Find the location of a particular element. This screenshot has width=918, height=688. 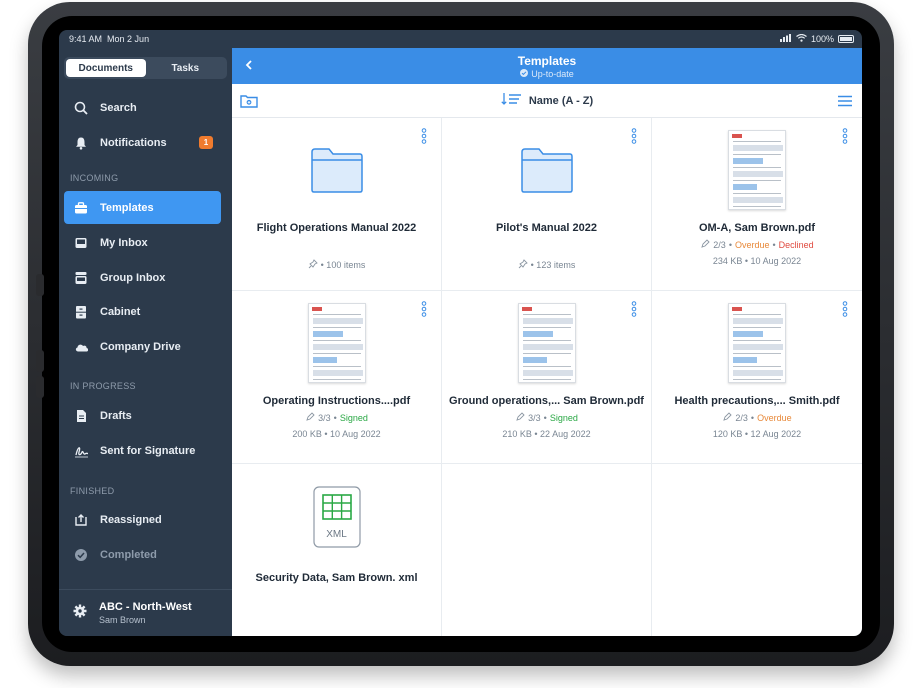

signature-status: 2/3 • Overdue • Declined is located at coordinates (757, 245).